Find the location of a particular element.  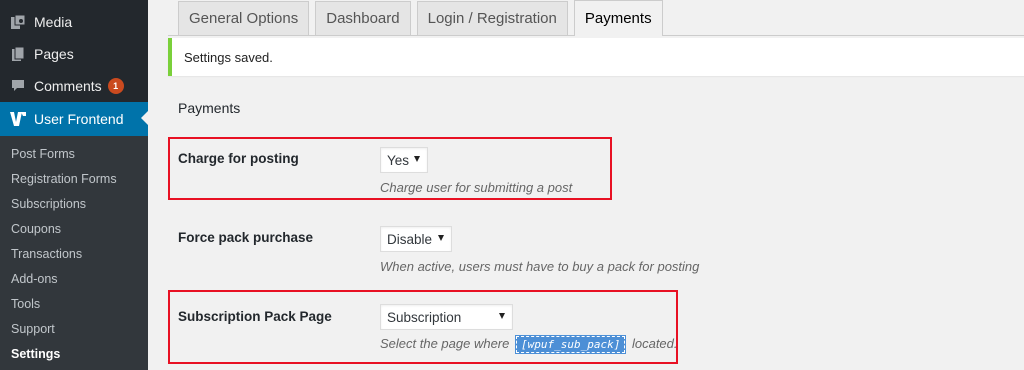

force-select: Disable is located at coordinates (416, 239).